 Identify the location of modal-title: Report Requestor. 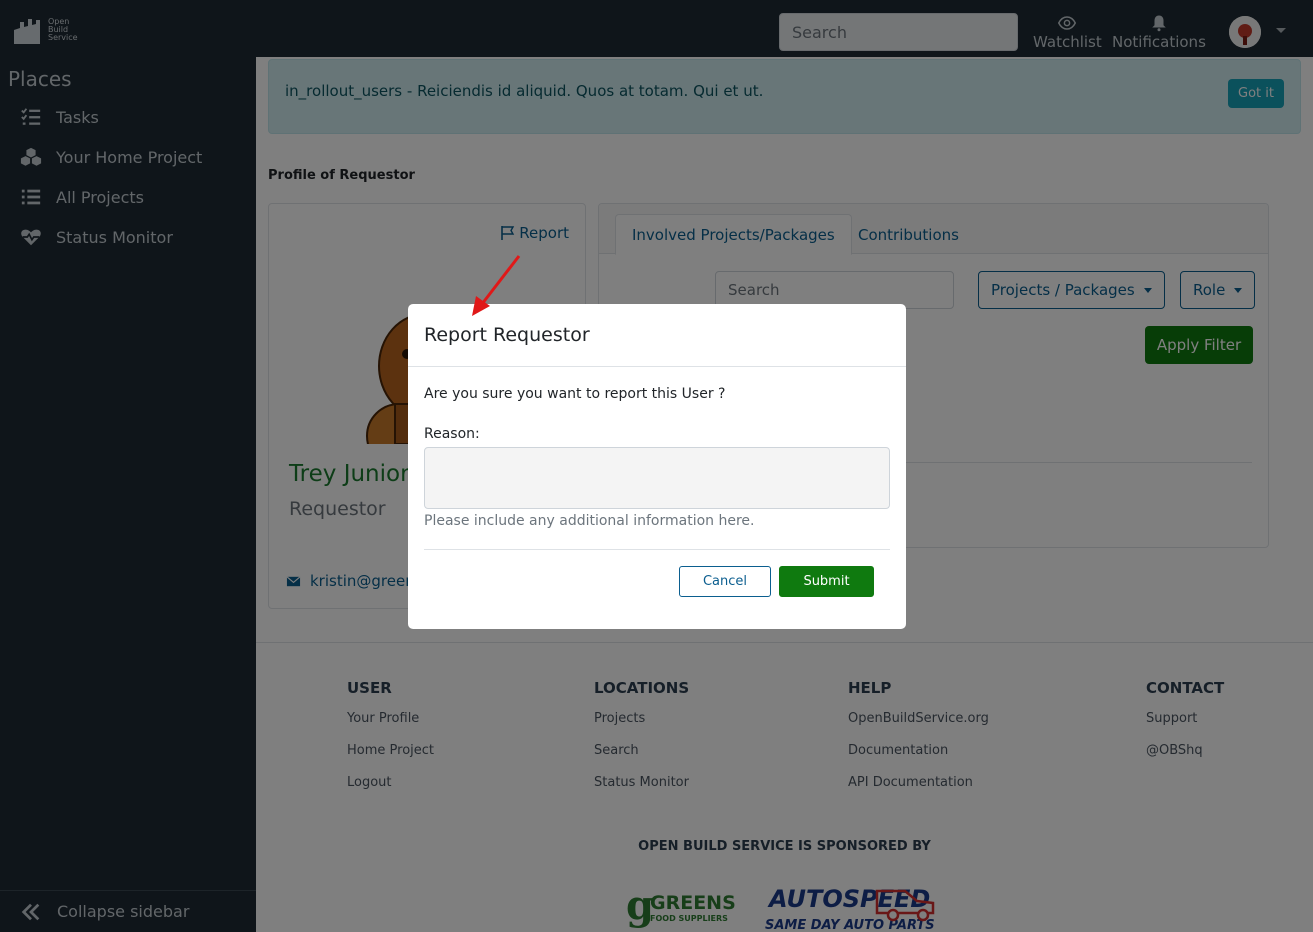
(507, 335).